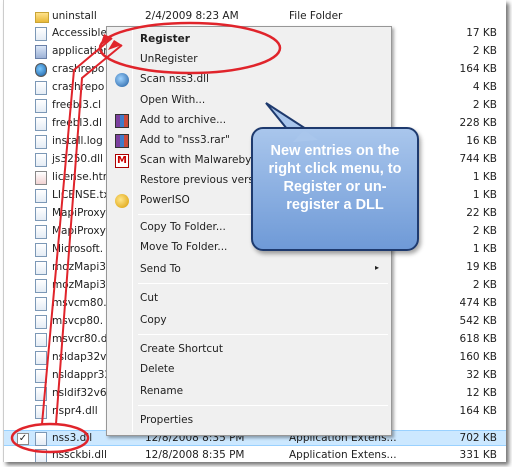 The image size is (512, 467). I want to click on menu-item-label: Properties, so click(167, 420).